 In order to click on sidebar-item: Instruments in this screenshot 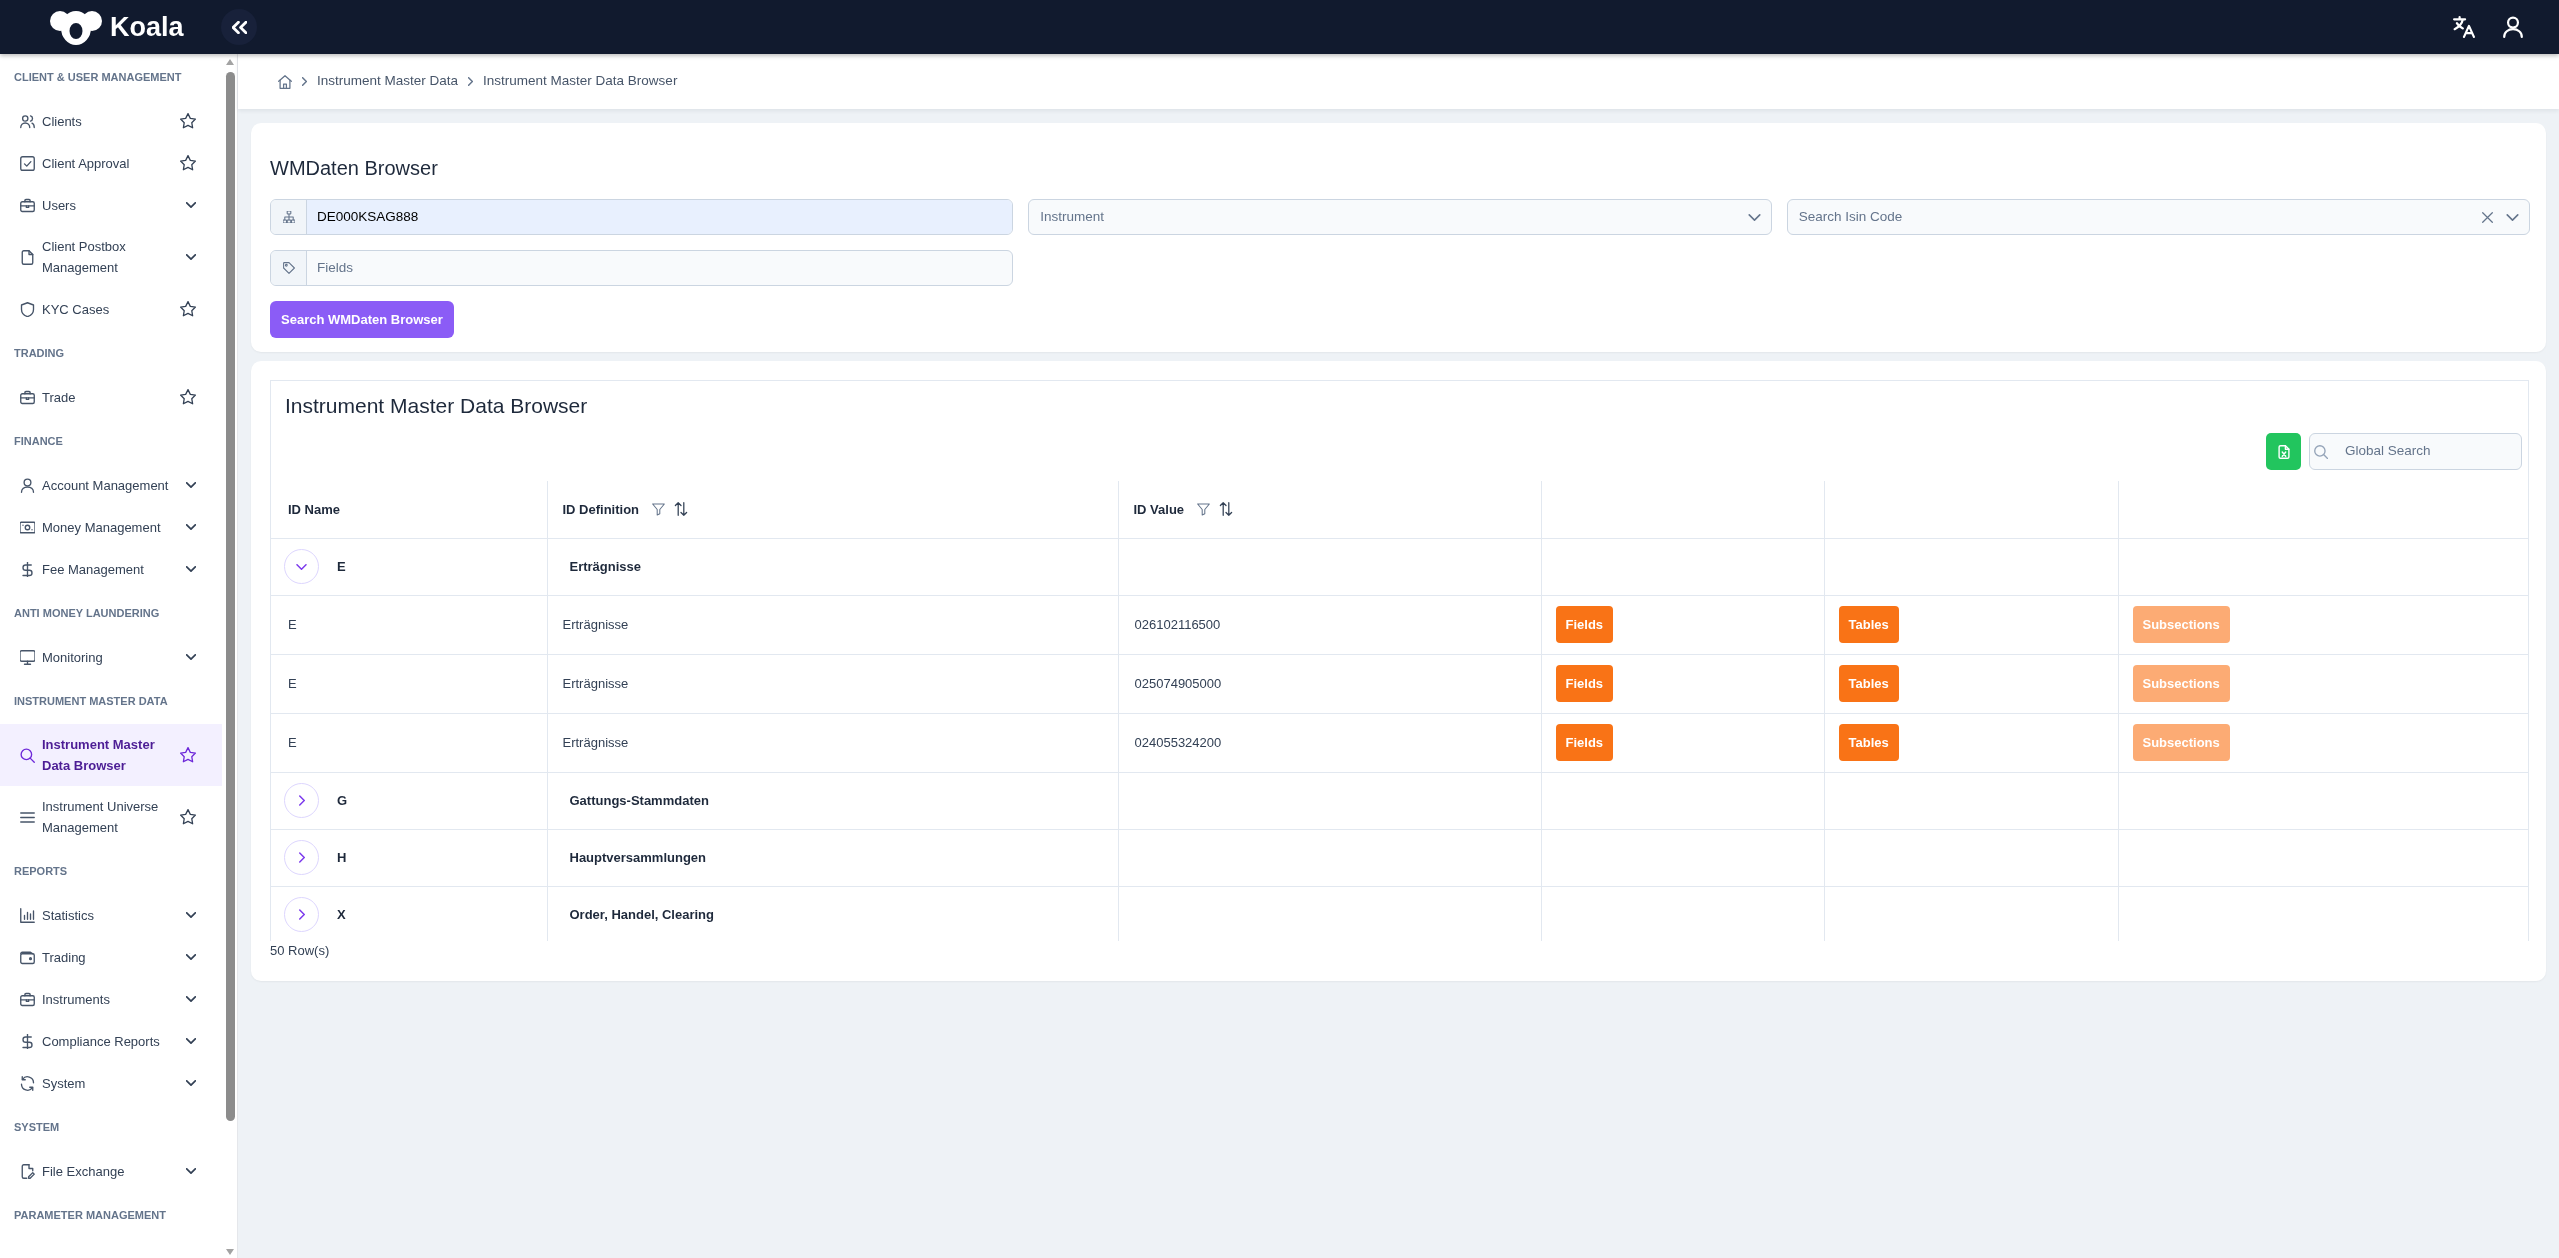, I will do `click(111, 999)`.